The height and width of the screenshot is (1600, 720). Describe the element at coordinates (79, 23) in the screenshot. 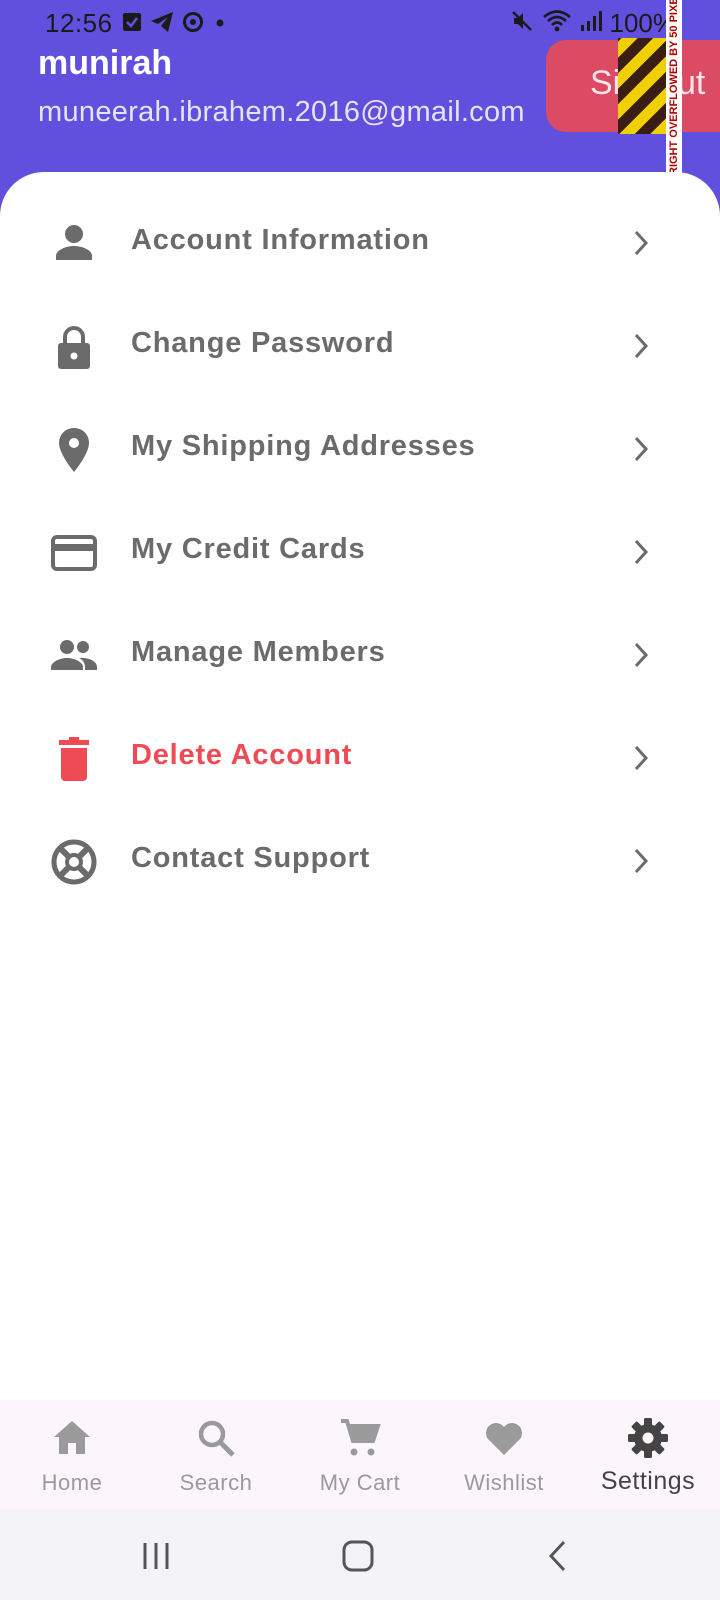

I see `status-time: 12:56` at that location.